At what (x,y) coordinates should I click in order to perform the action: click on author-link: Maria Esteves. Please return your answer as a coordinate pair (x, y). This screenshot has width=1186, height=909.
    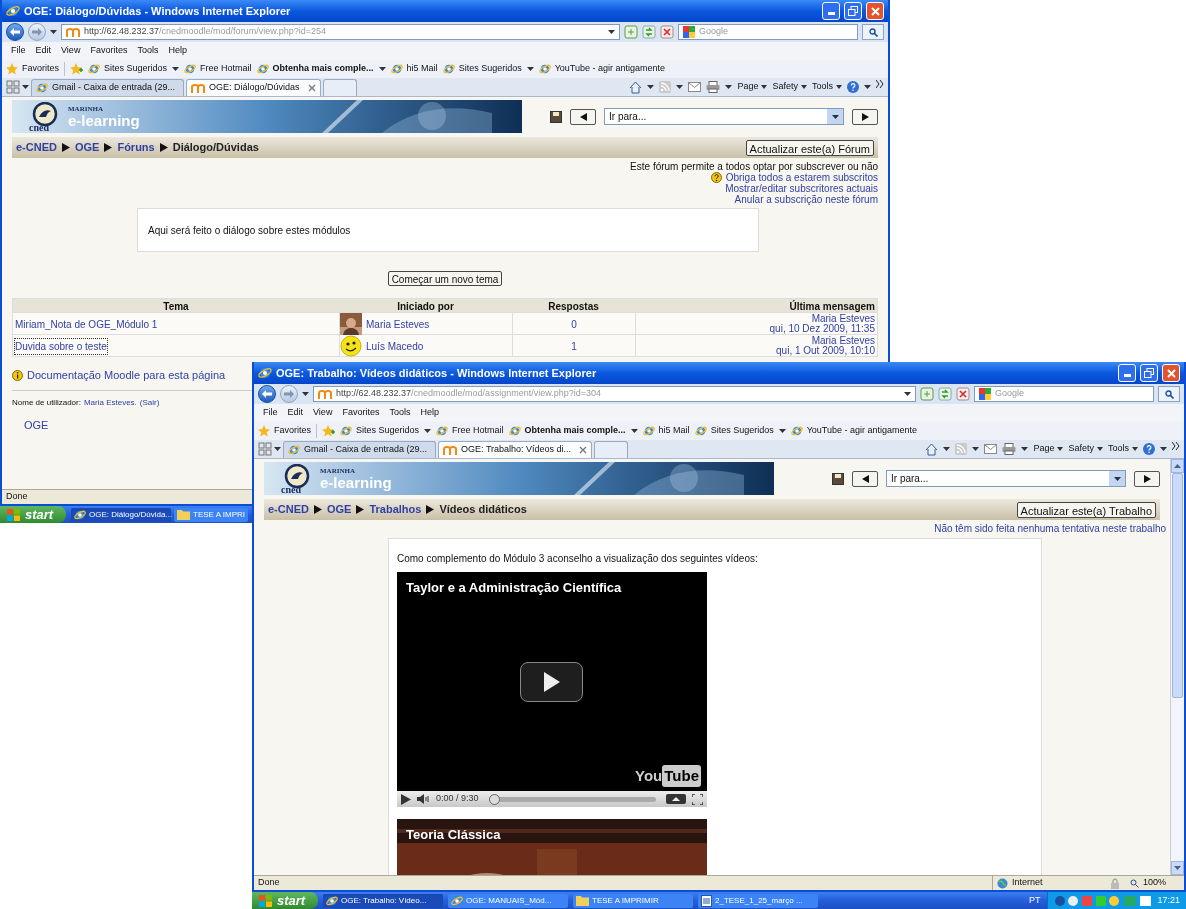
    Looking at the image, I should click on (398, 324).